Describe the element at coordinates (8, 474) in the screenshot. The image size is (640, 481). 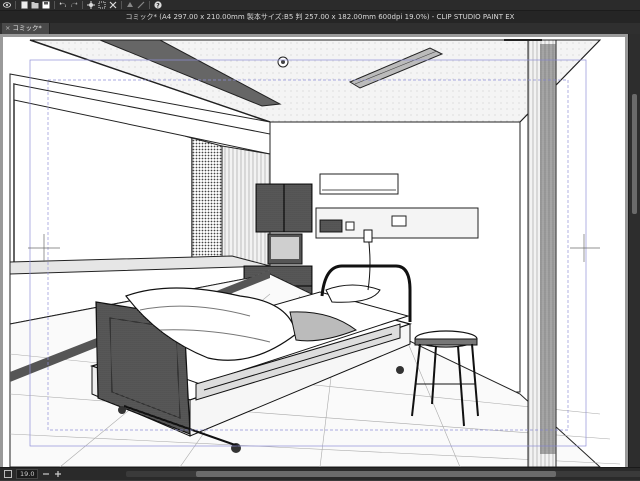
I see `navigator-icon` at that location.